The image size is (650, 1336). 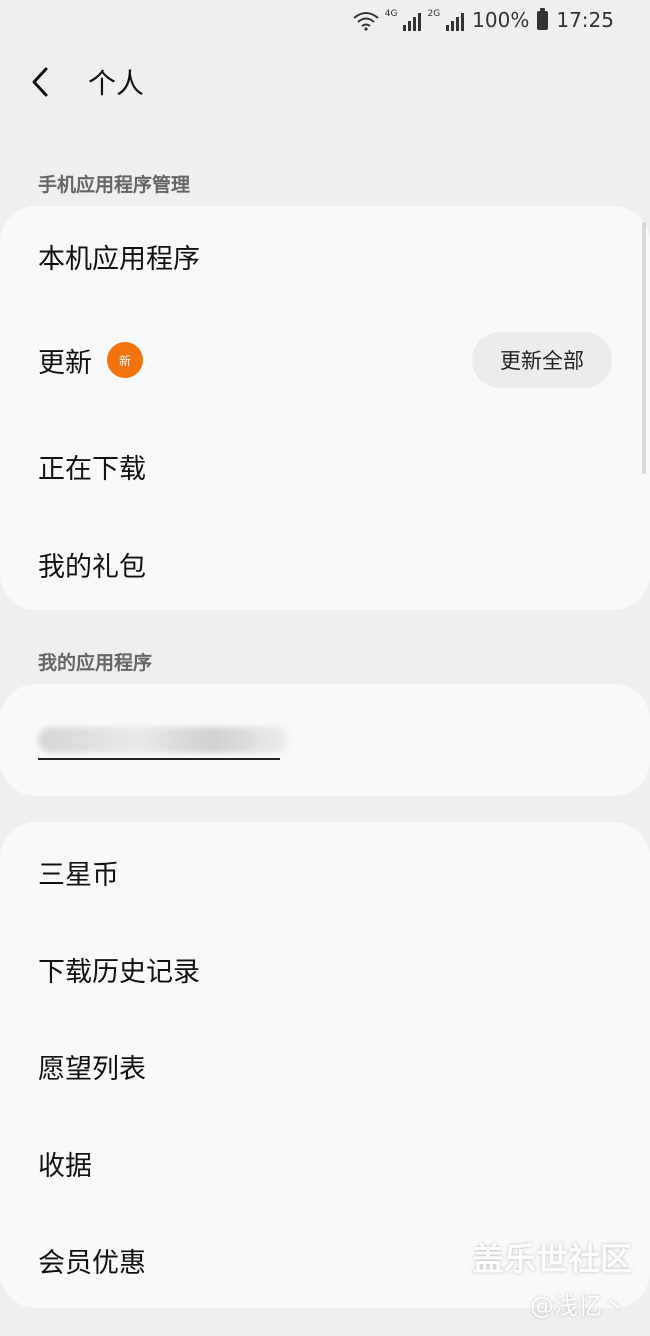 I want to click on clock: 17:25, so click(x=585, y=20).